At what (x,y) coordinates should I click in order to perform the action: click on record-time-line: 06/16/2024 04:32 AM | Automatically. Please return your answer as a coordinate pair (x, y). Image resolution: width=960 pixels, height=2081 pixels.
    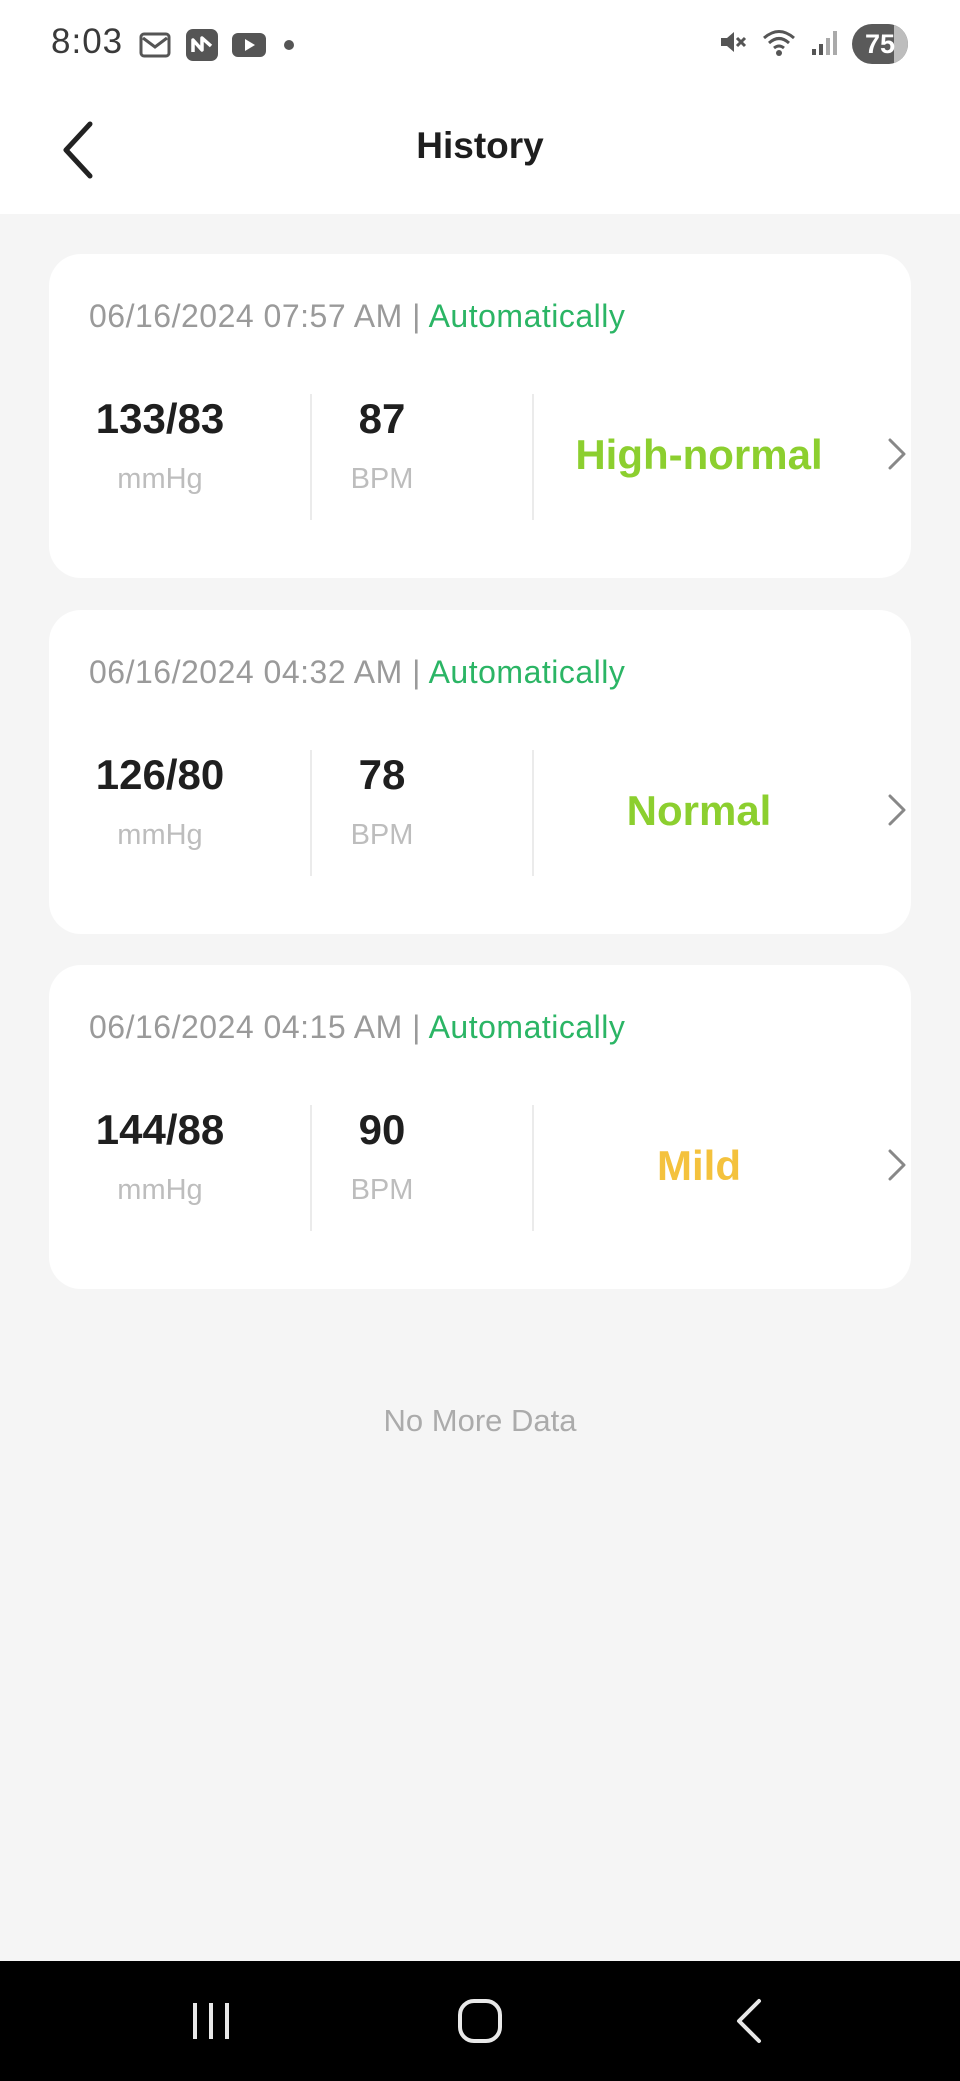
    Looking at the image, I should click on (357, 672).